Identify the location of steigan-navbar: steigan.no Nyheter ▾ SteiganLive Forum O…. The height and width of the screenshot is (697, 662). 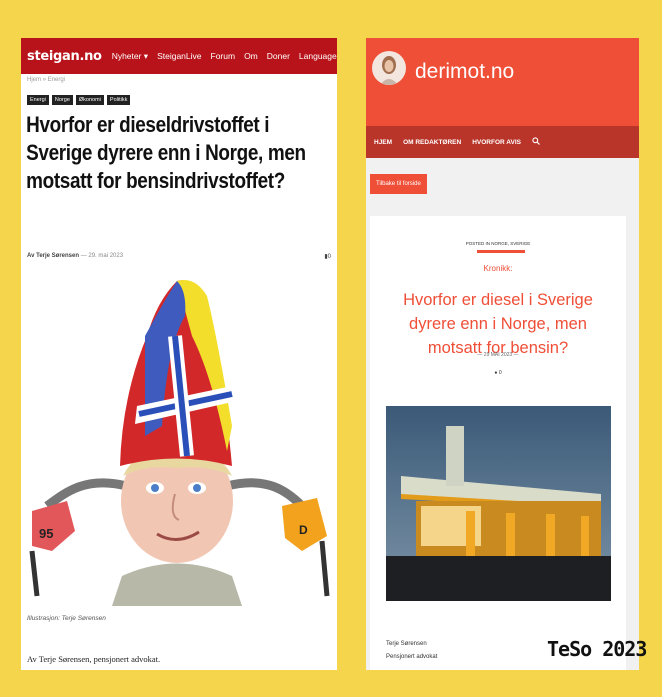
(179, 56).